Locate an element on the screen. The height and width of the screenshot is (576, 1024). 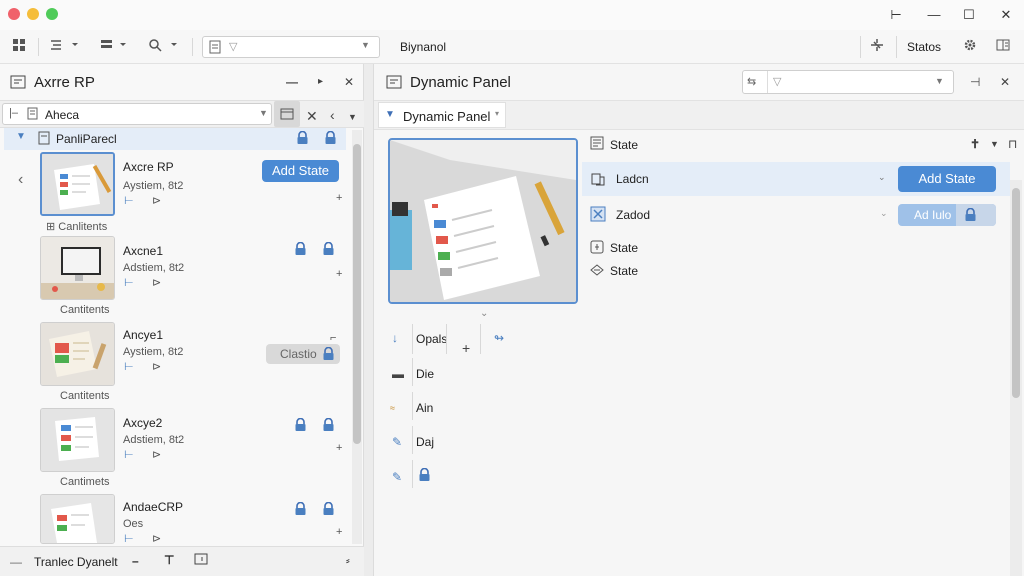
view-toggle-button is located at coordinates (287, 114).